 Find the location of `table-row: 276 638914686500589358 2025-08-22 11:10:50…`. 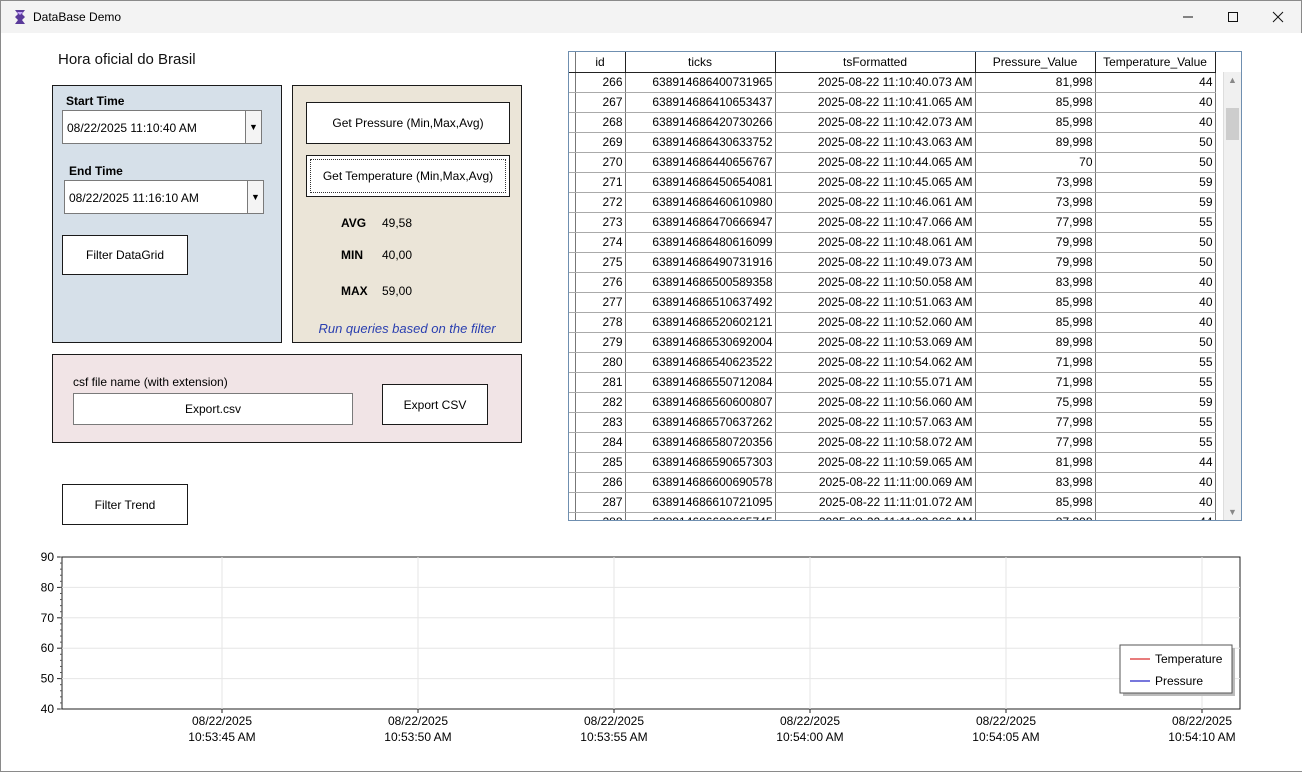

table-row: 276 638914686500589358 2025-08-22 11:10:50… is located at coordinates (892, 282).